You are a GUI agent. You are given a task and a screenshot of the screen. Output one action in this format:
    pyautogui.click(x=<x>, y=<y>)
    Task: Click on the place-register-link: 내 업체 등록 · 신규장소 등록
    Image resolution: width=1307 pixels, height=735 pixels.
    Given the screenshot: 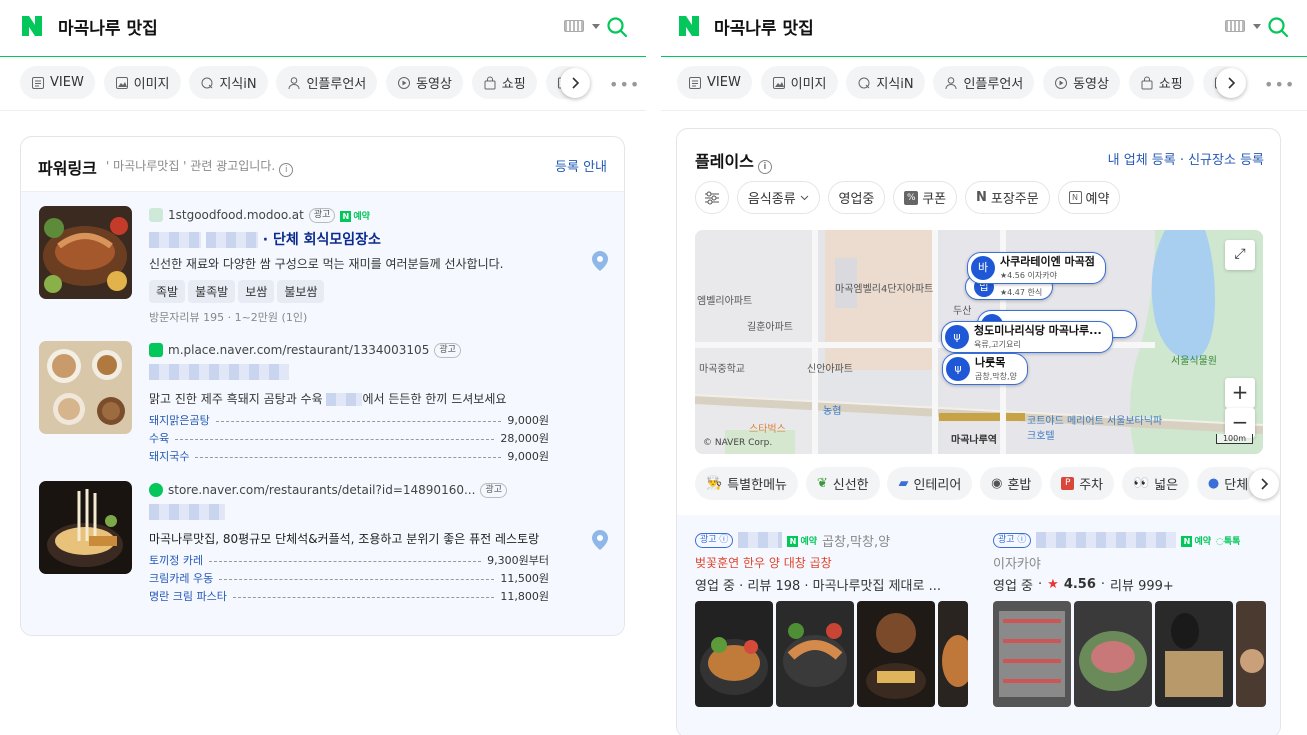 What is the action you would take?
    pyautogui.click(x=1186, y=158)
    